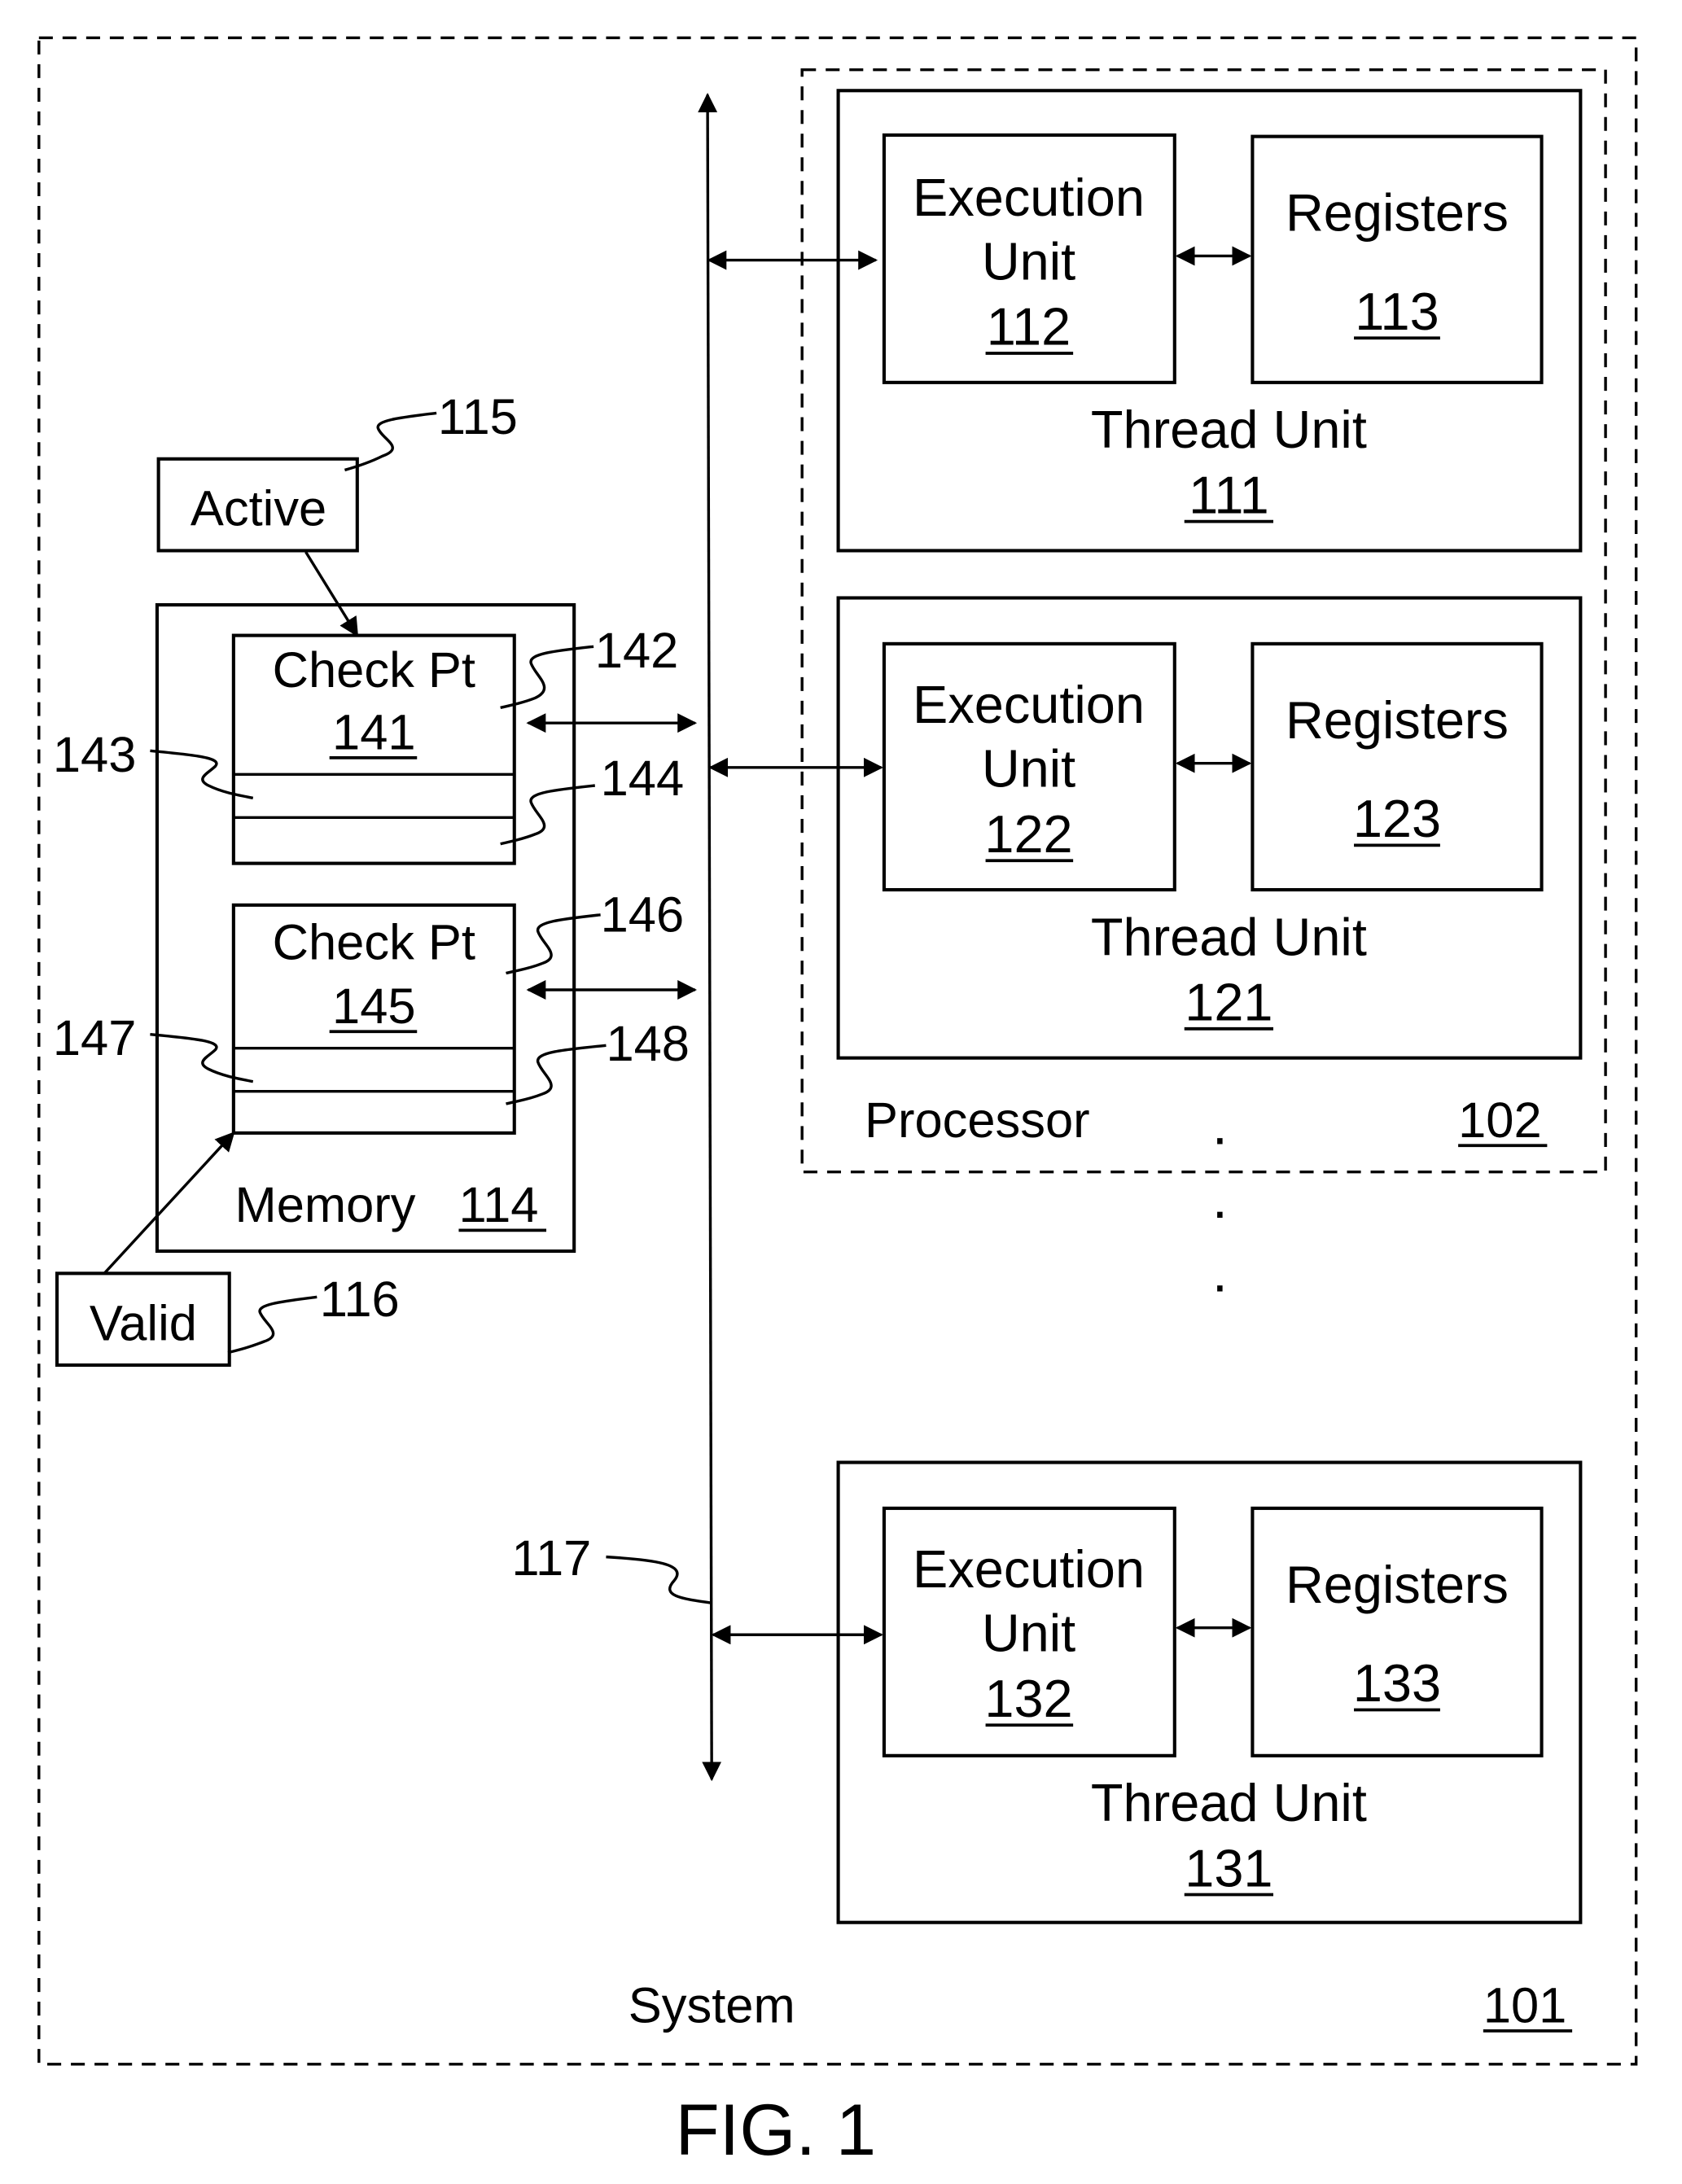 The image size is (1682, 2184). Describe the element at coordinates (478, 417) in the screenshot. I see `callout-115: 115` at that location.